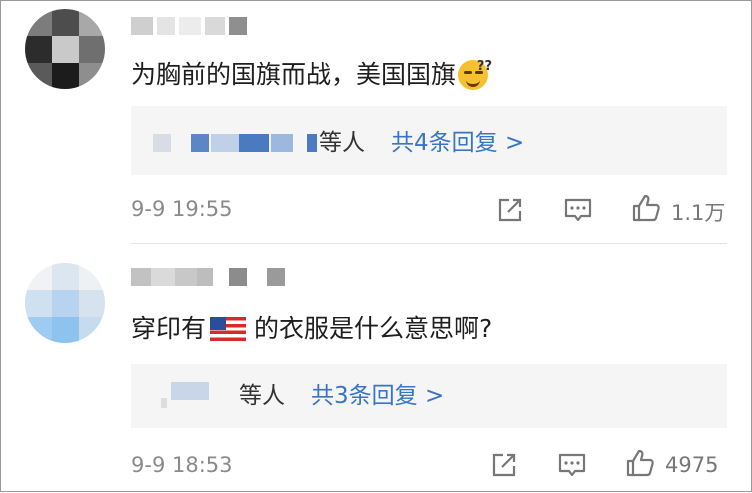 Image resolution: width=752 pixels, height=493 pixels. I want to click on thinking-grin-emoji-icon: ??, so click(475, 74).